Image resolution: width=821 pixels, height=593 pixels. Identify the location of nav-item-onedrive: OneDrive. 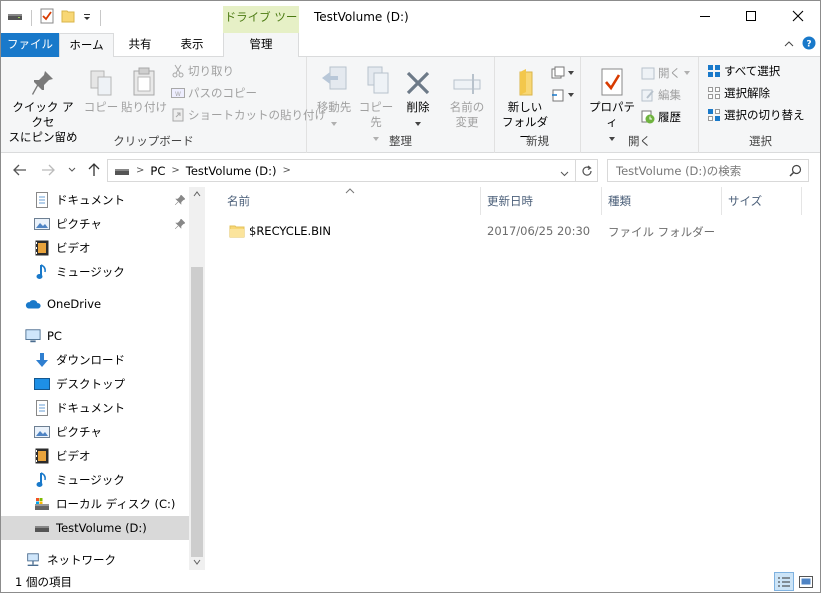
(95, 304).